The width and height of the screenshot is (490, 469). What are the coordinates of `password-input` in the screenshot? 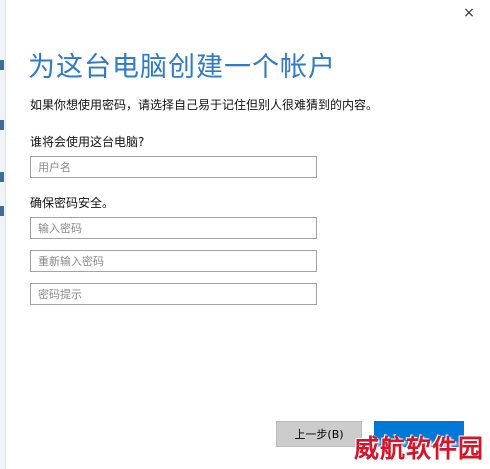 It's located at (173, 228).